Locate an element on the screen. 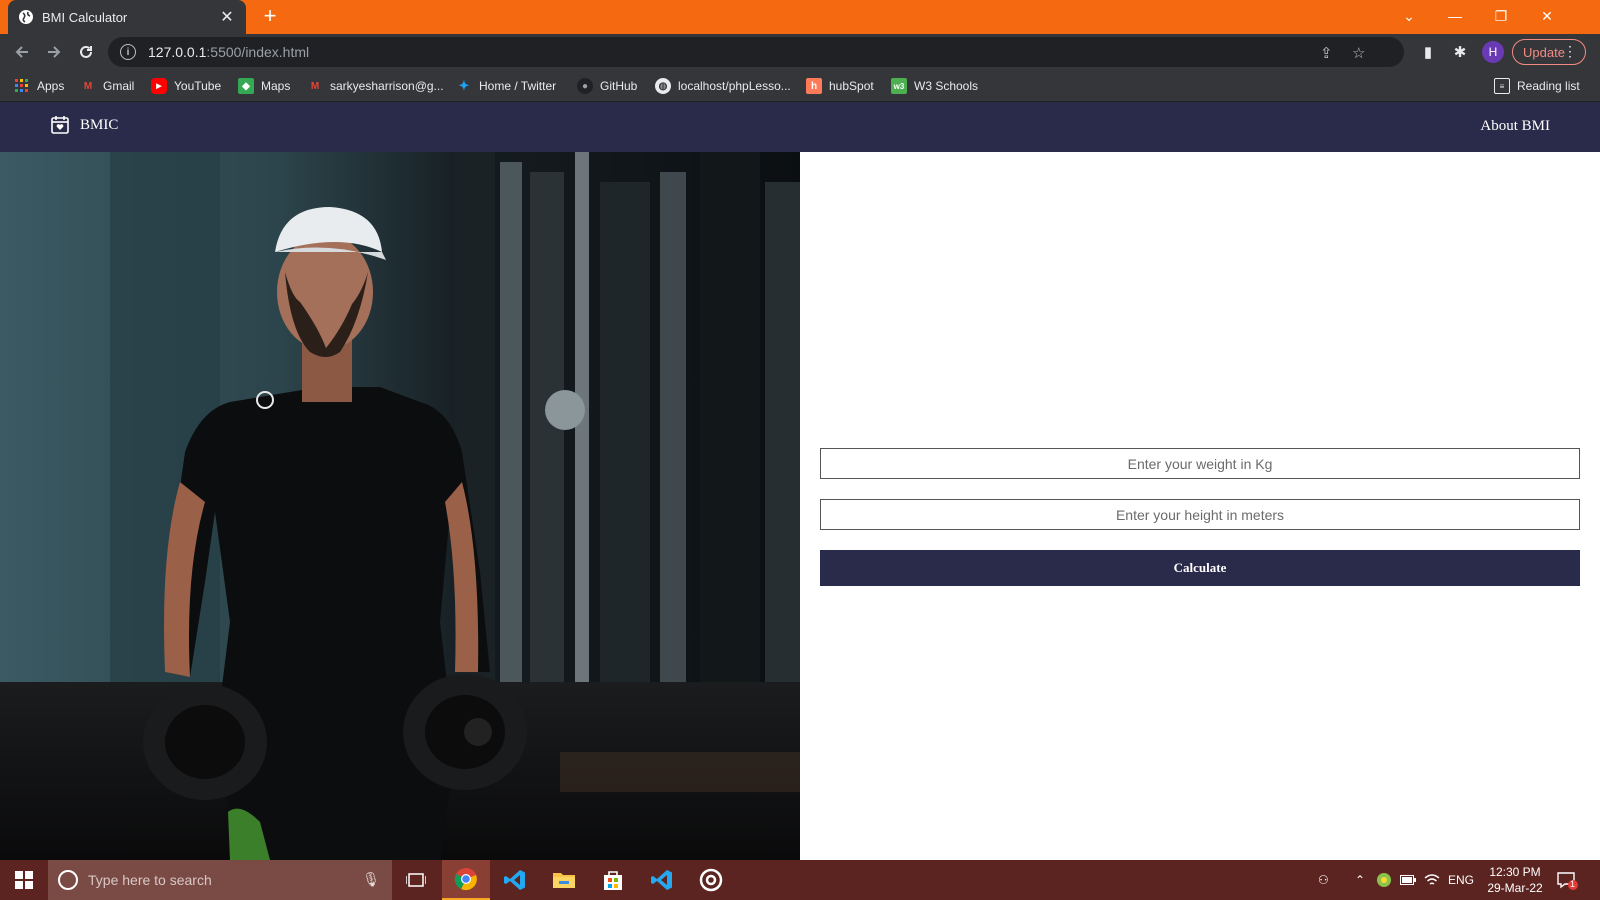 This screenshot has height=900, width=1600. tab-search-icon: ⌄ is located at coordinates (1409, 16).